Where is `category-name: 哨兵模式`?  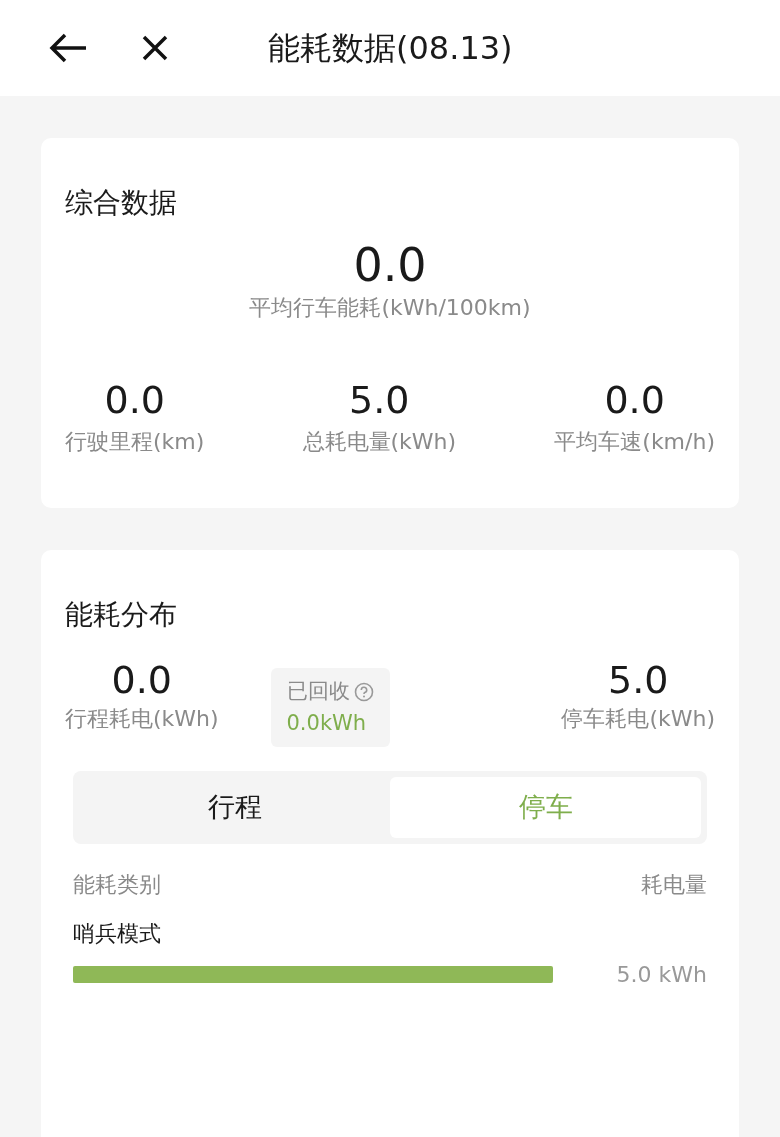
category-name: 哨兵模式 is located at coordinates (117, 933).